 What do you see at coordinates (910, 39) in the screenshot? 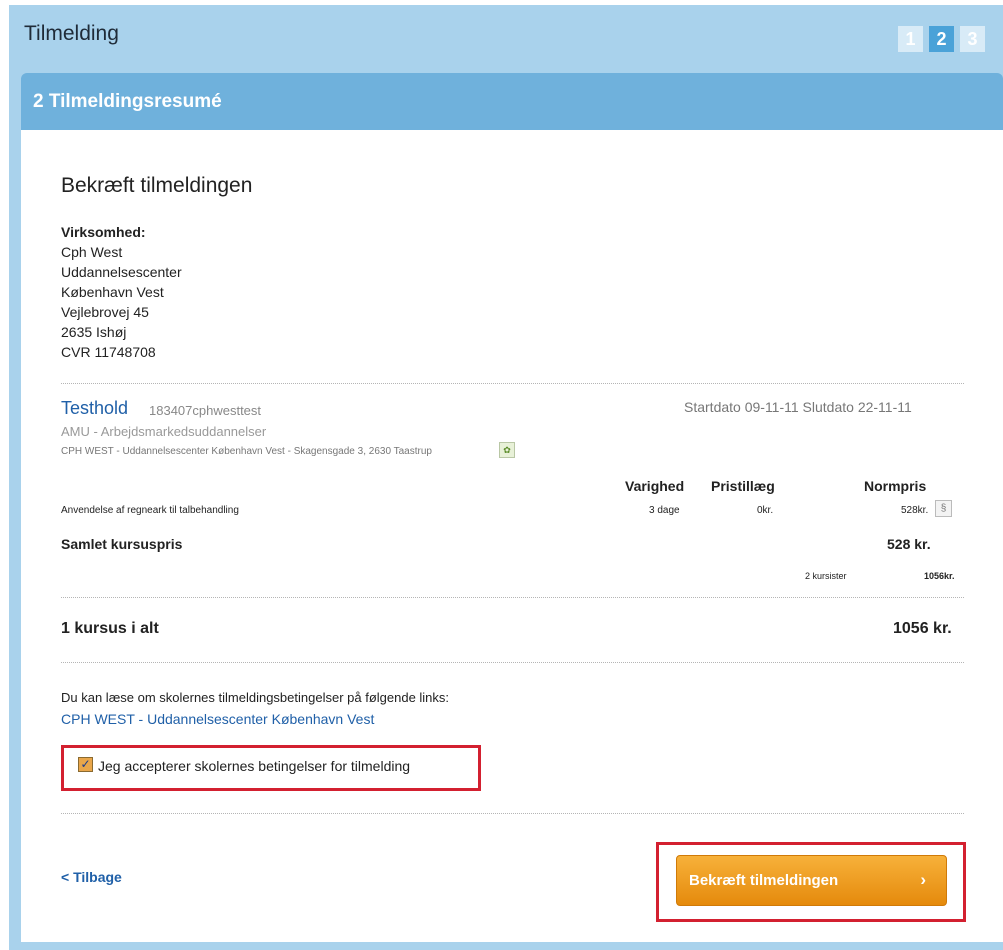
I see `step-1: 1` at bounding box center [910, 39].